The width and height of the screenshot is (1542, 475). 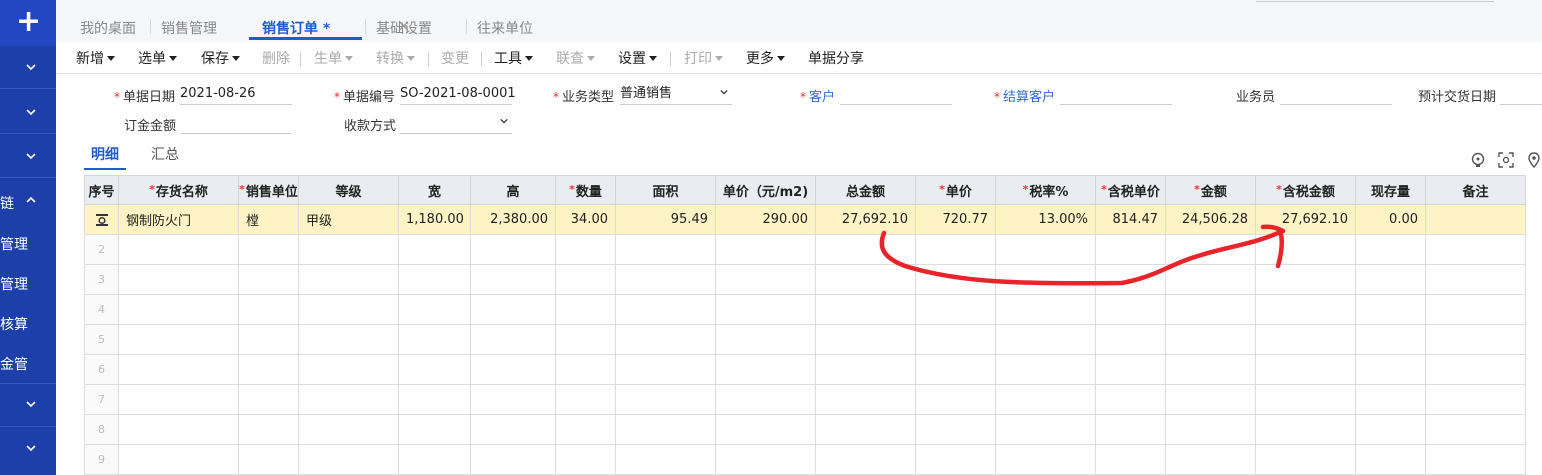 What do you see at coordinates (513, 190) in the screenshot?
I see `col-header-height: 高` at bounding box center [513, 190].